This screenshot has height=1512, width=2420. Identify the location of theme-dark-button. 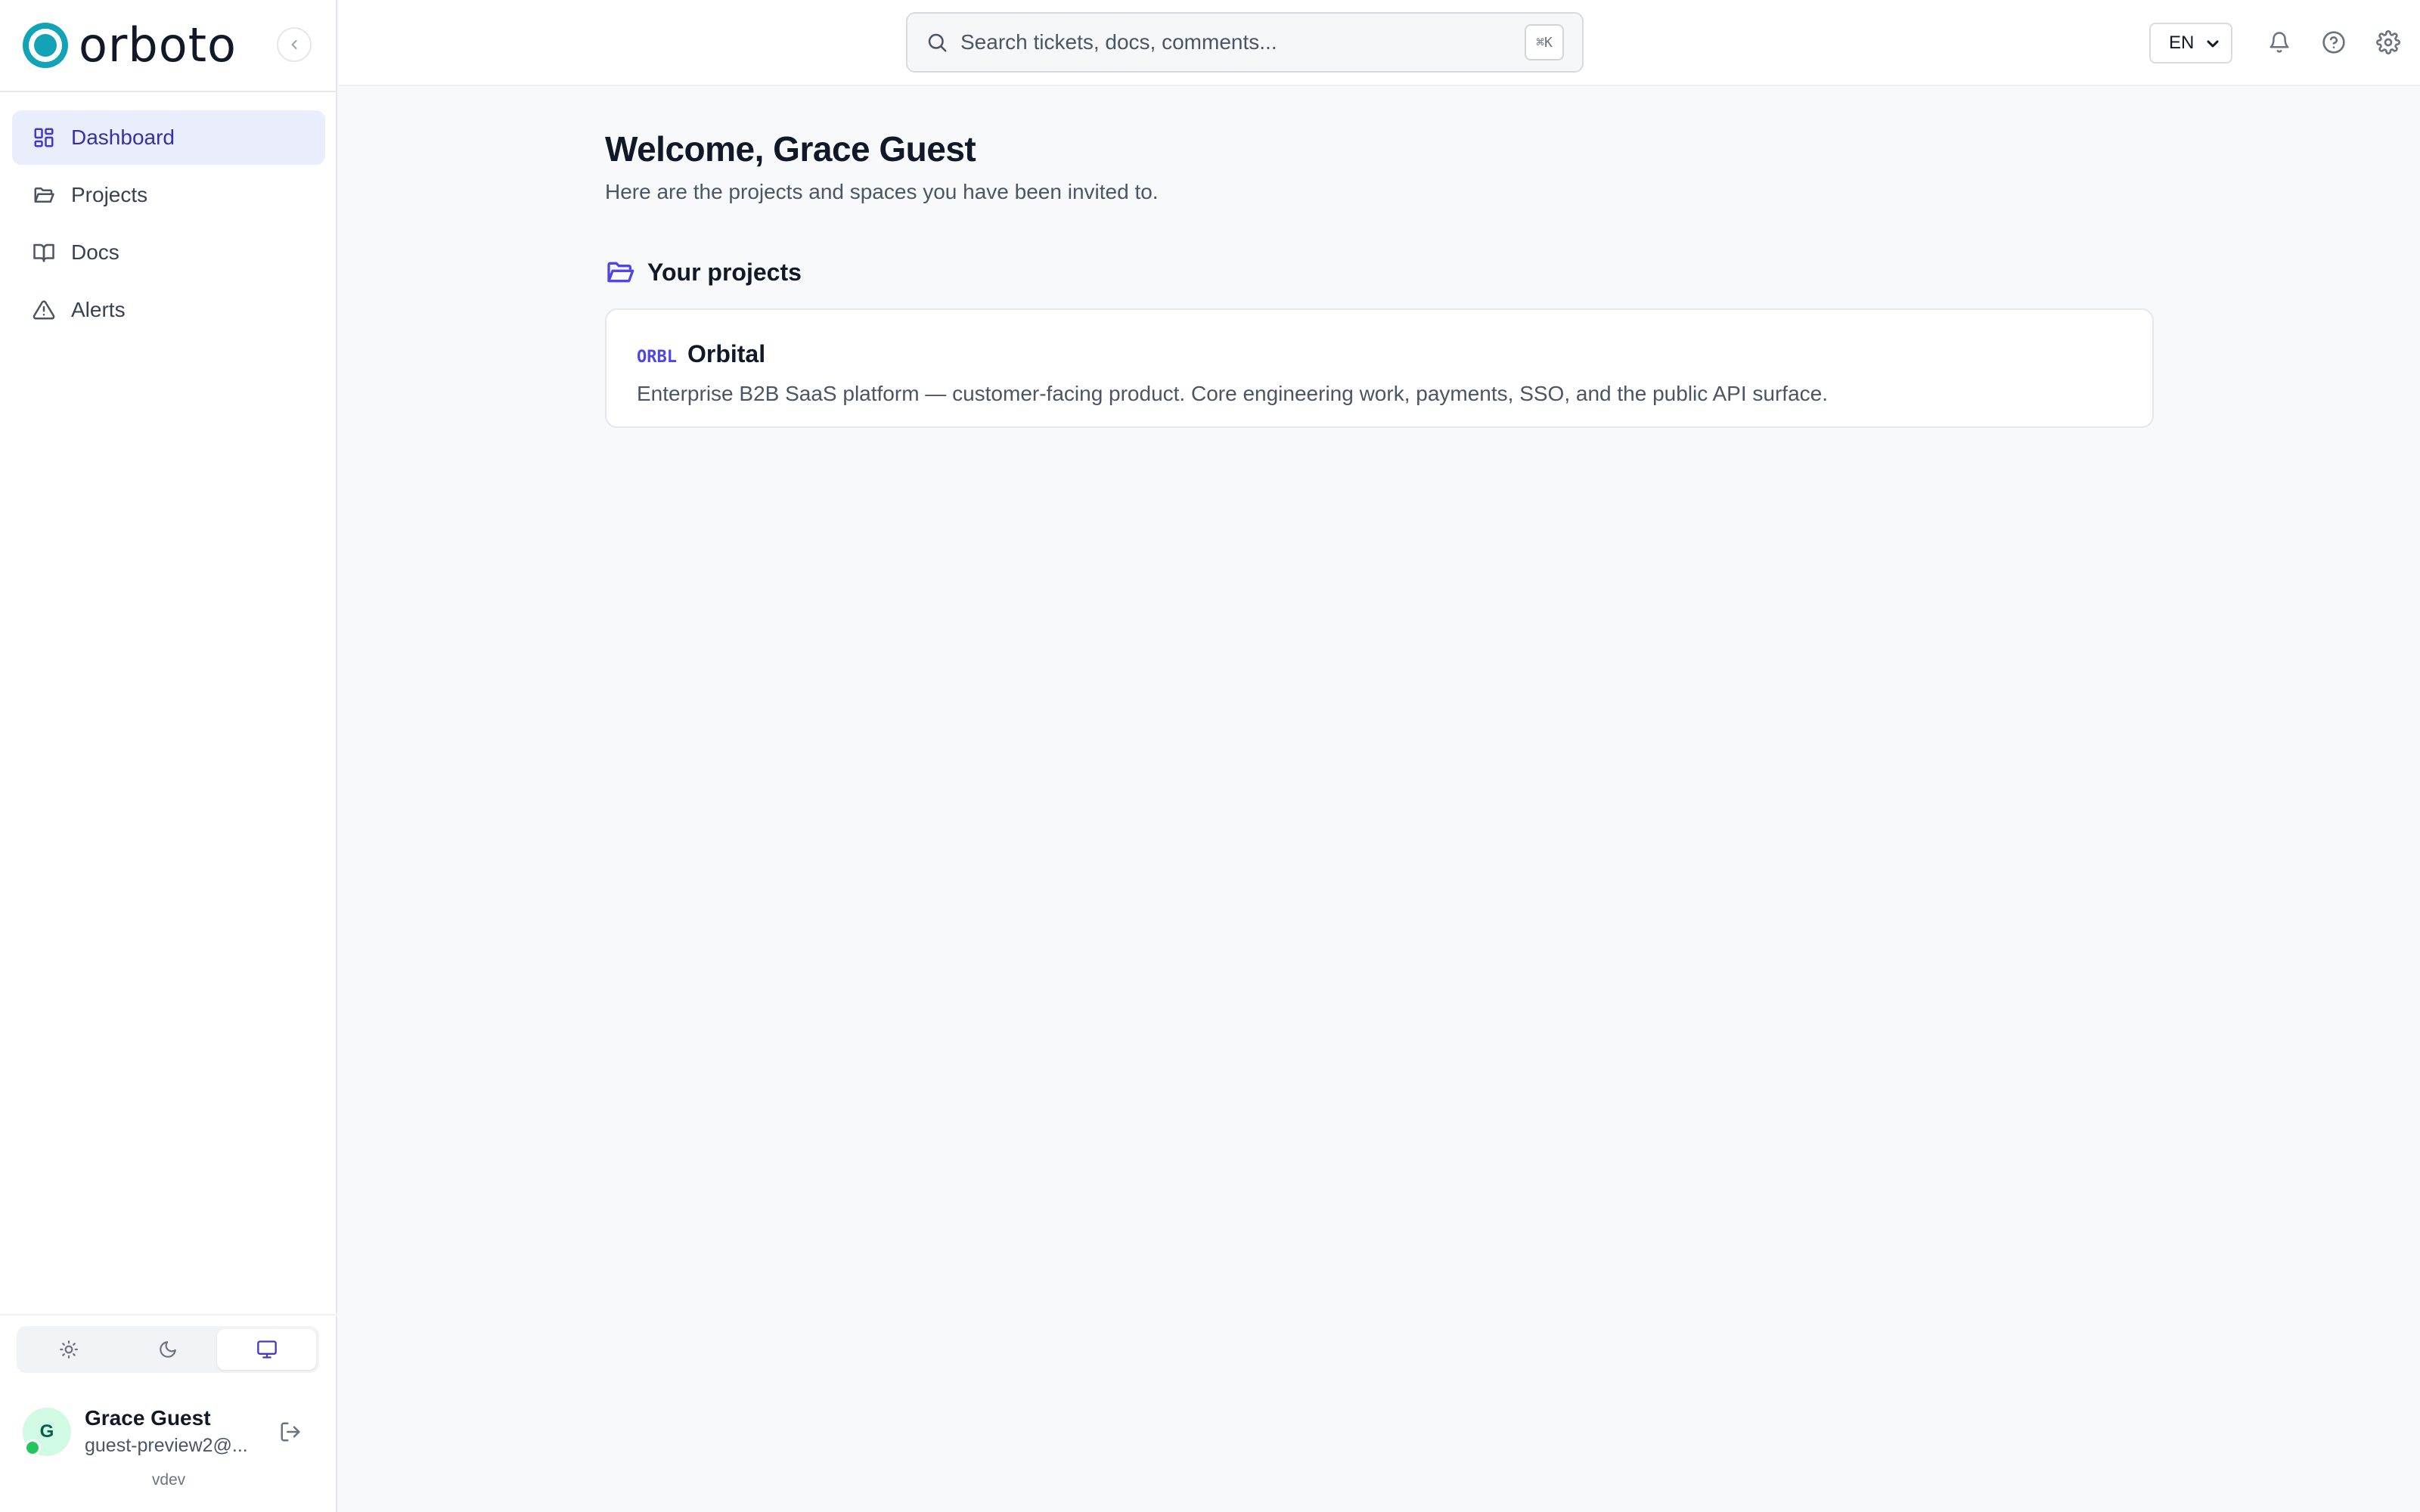
(168, 1350).